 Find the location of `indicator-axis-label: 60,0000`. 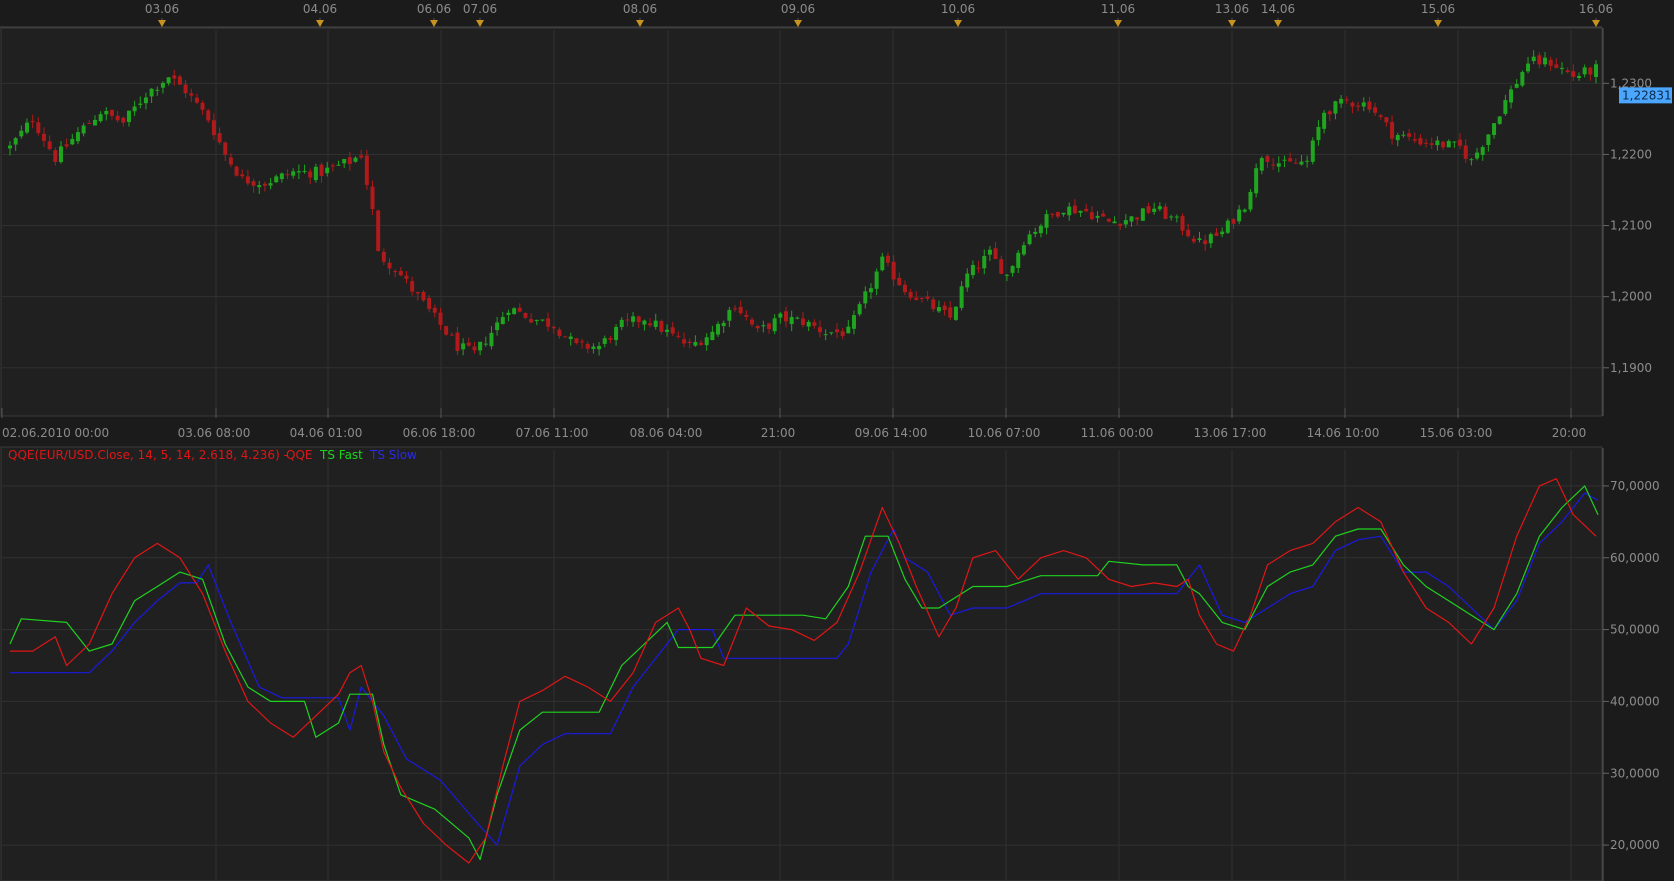

indicator-axis-label: 60,0000 is located at coordinates (1635, 558).